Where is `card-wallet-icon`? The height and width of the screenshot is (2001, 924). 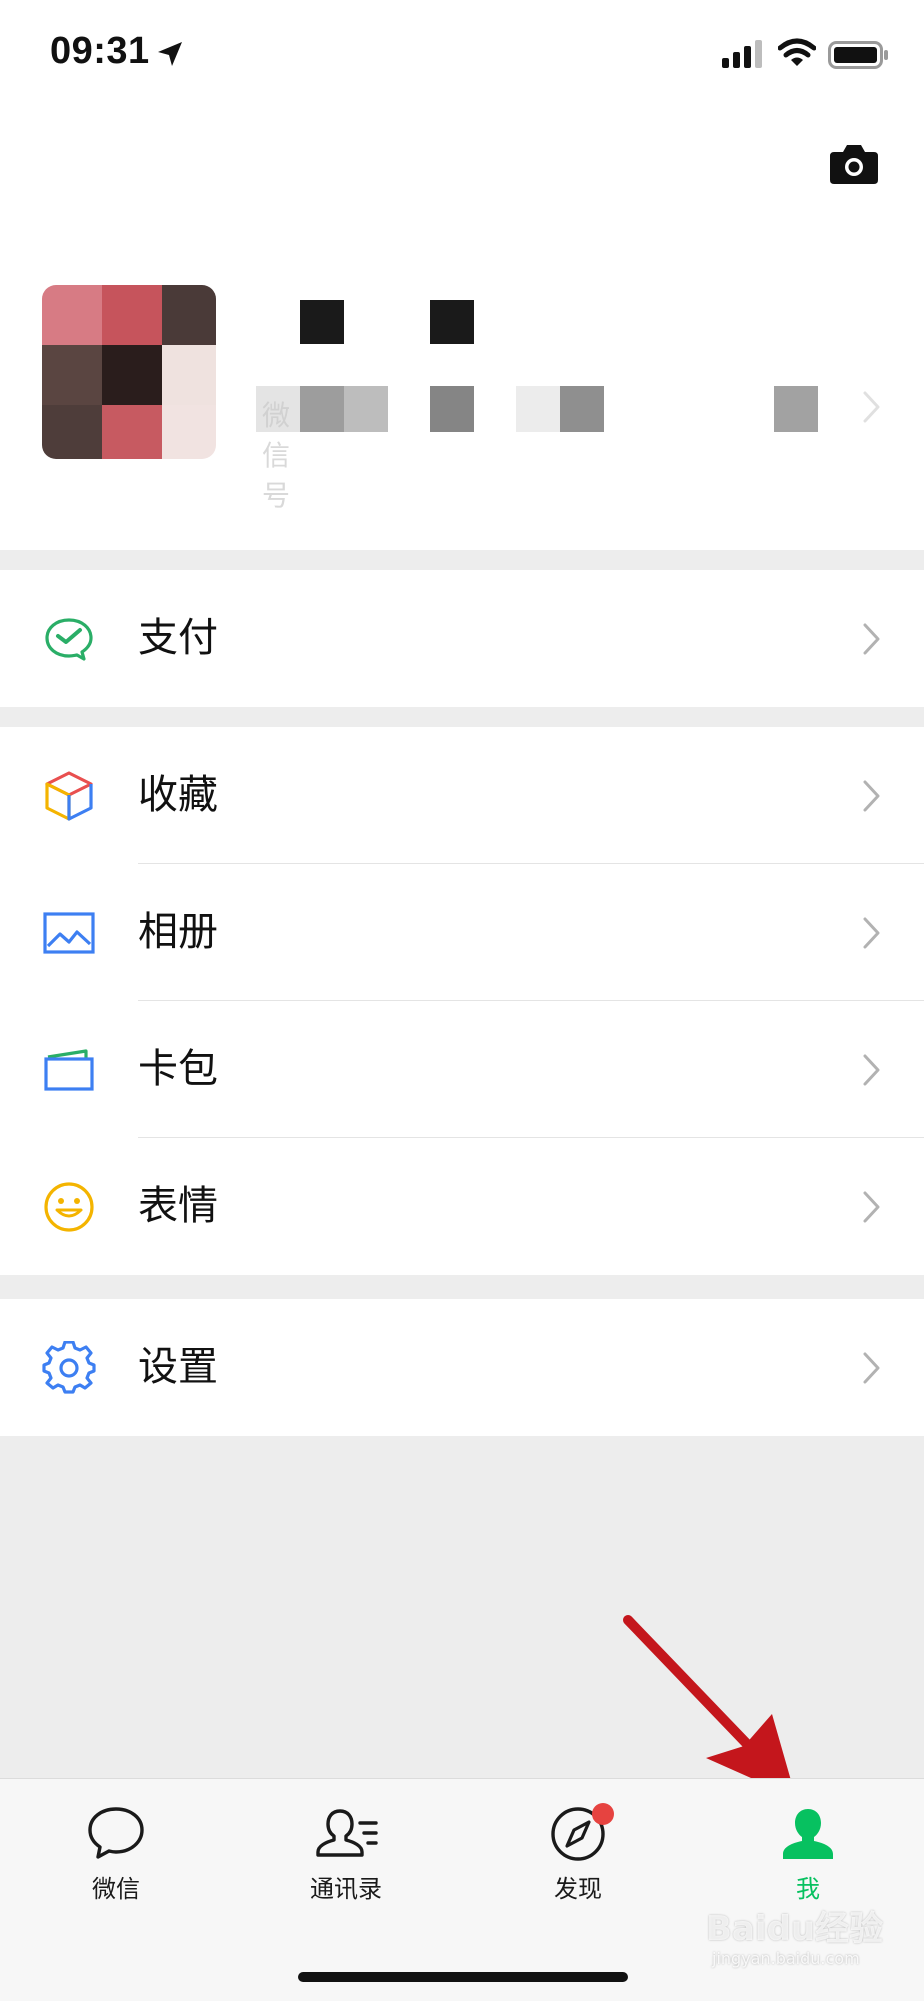 card-wallet-icon is located at coordinates (69, 1070).